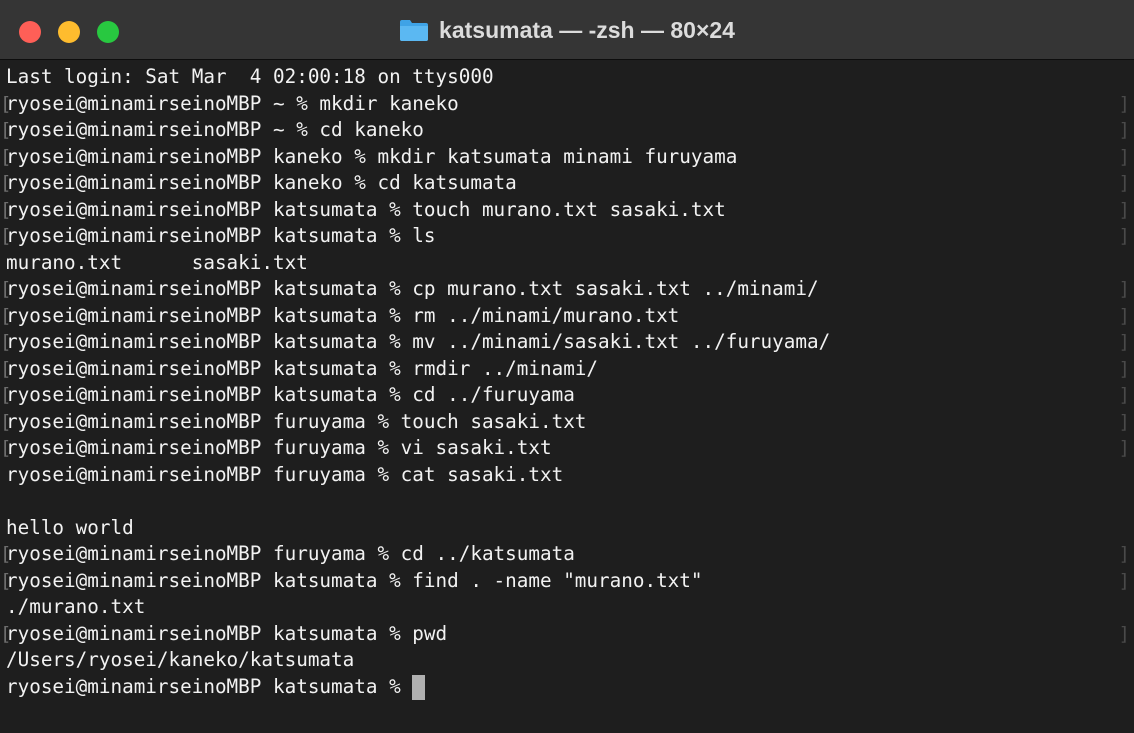  I want to click on text-cursor, so click(419, 687).